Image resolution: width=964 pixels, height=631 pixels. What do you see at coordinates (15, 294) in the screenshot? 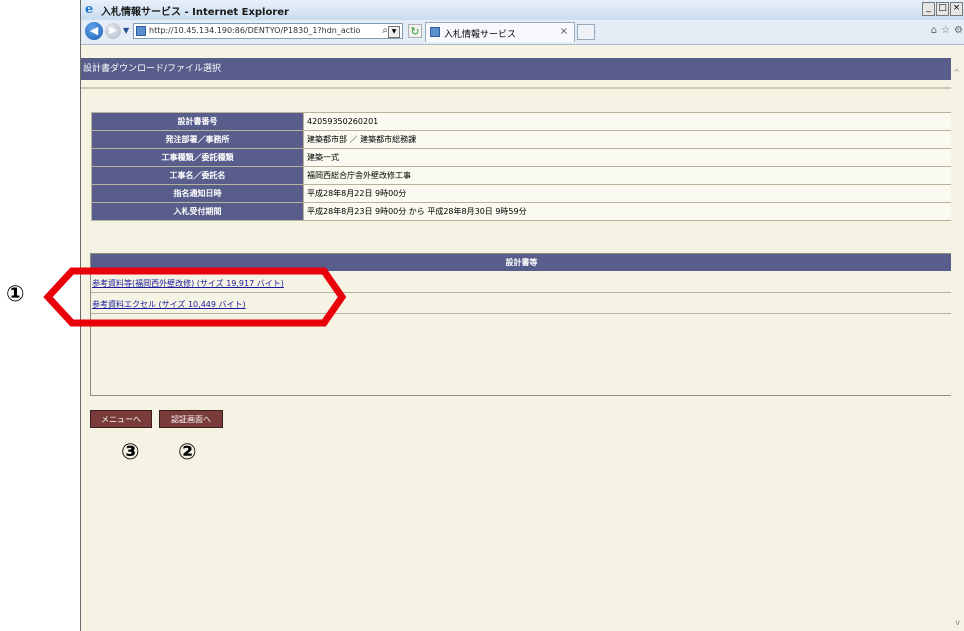
I see `marker-1: ①` at bounding box center [15, 294].